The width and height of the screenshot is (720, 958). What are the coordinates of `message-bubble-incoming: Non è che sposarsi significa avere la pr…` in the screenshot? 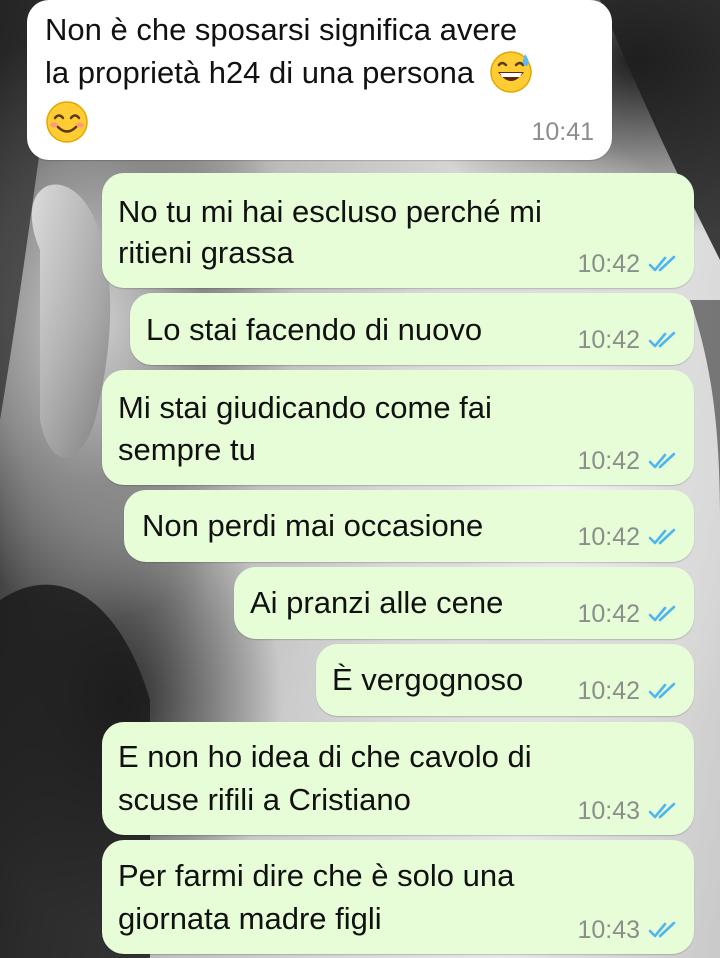 It's located at (319, 80).